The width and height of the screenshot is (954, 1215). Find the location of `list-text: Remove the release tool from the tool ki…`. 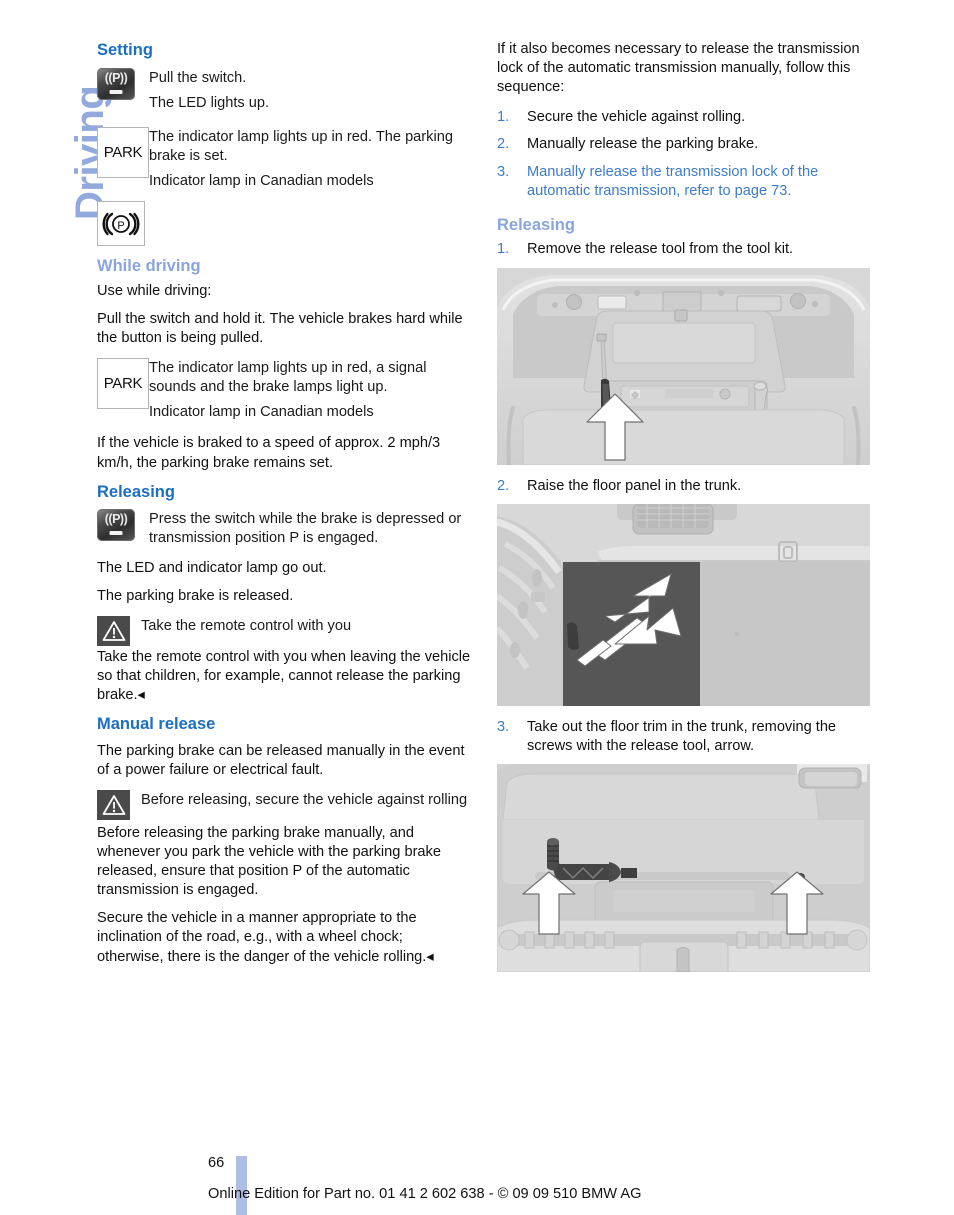

list-text: Remove the release tool from the tool ki… is located at coordinates (660, 249).